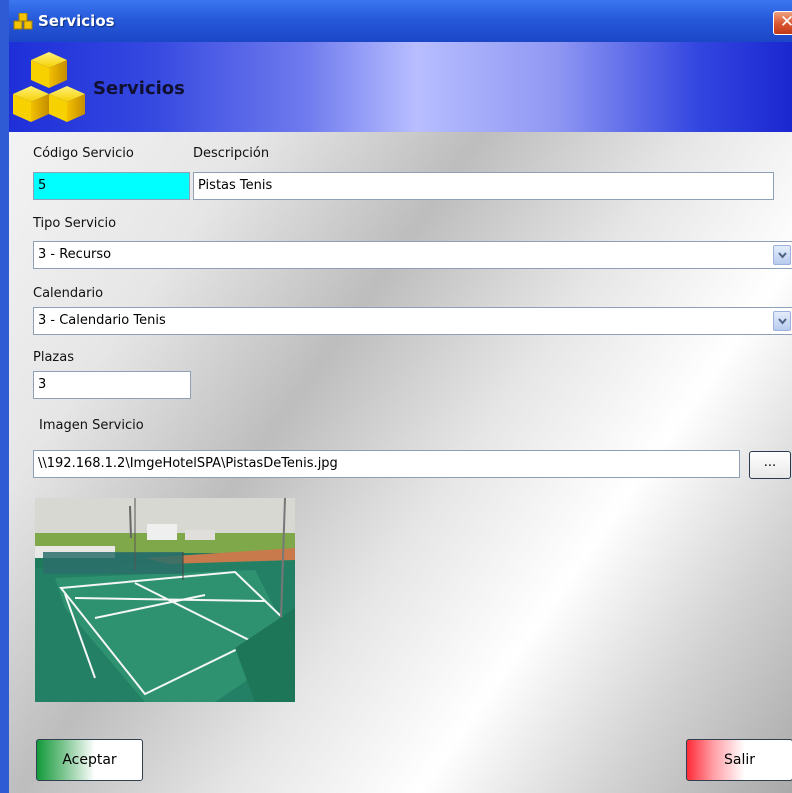 The image size is (792, 793). Describe the element at coordinates (111, 186) in the screenshot. I see `codigo-field: 5` at that location.